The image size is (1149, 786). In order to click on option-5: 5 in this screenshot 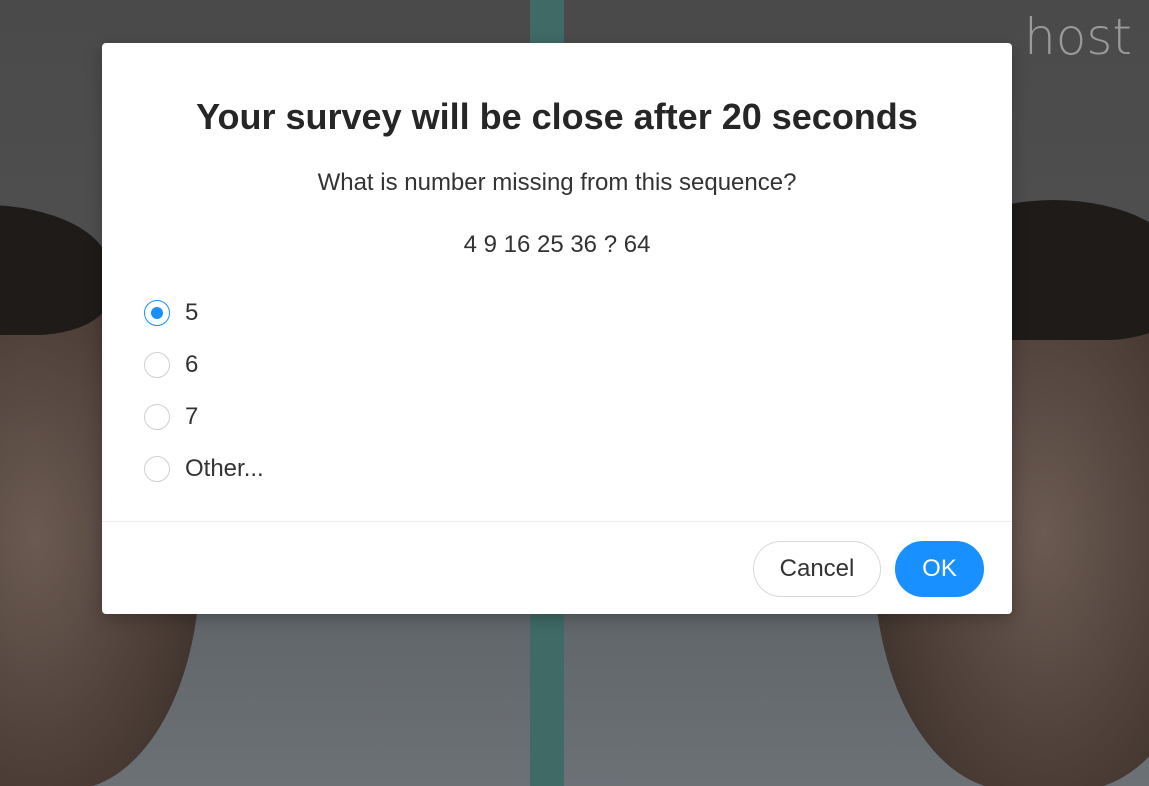, I will do `click(204, 313)`.